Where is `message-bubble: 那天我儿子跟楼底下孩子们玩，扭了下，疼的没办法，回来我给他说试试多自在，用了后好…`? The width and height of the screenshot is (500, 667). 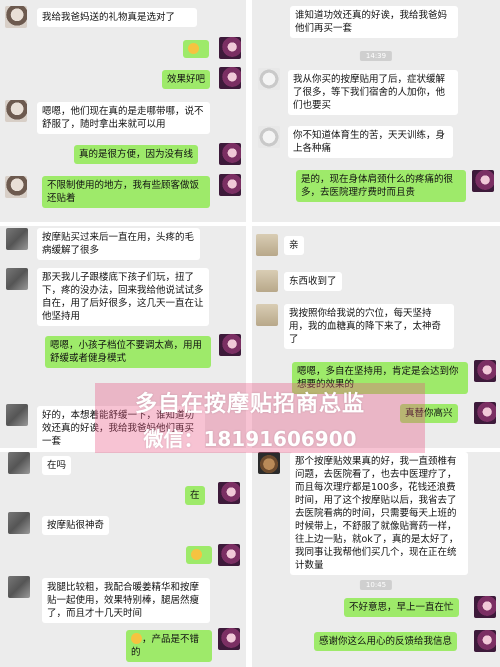 message-bubble: 那天我儿子跟楼底下孩子们玩，扭了下，疼的没办法，回来我给他说试试多自在，用了后好… is located at coordinates (123, 297).